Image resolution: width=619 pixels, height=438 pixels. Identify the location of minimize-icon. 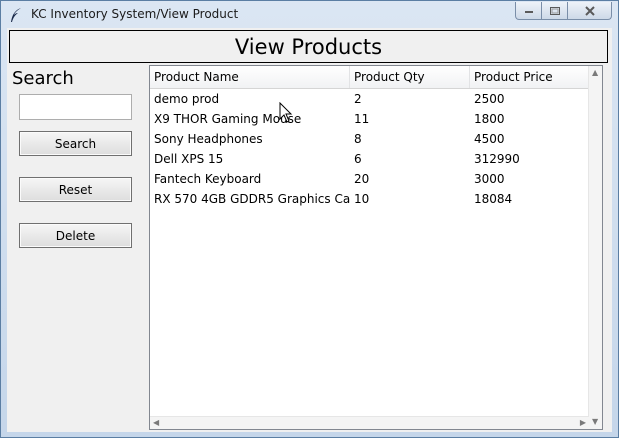
(528, 11).